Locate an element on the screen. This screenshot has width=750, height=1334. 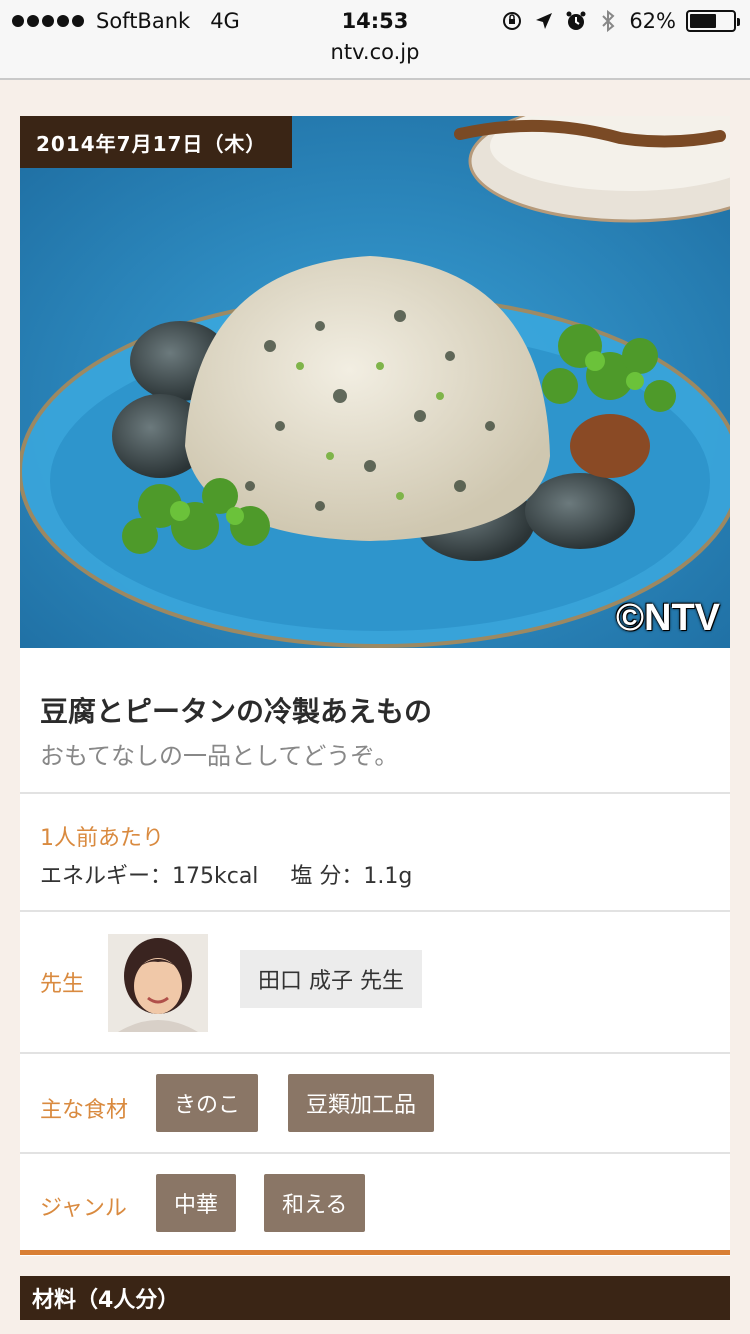
ingredients-label: 主な食材 is located at coordinates (84, 1110).